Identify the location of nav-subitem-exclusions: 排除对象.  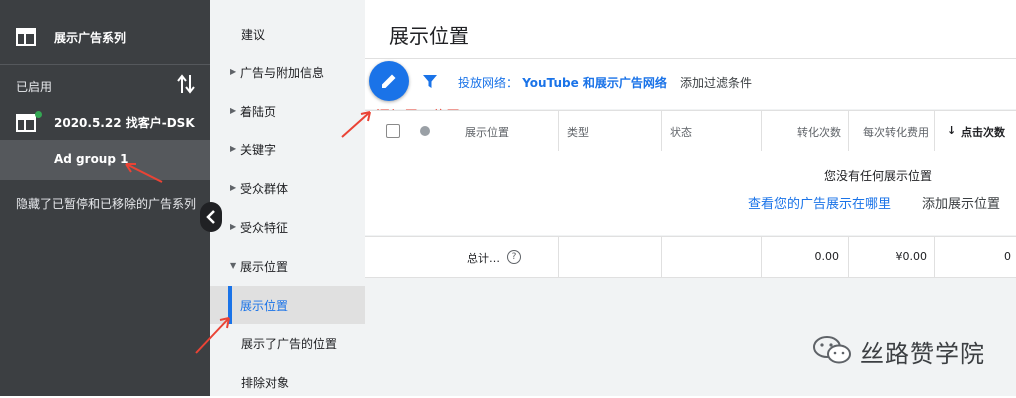
(287, 382).